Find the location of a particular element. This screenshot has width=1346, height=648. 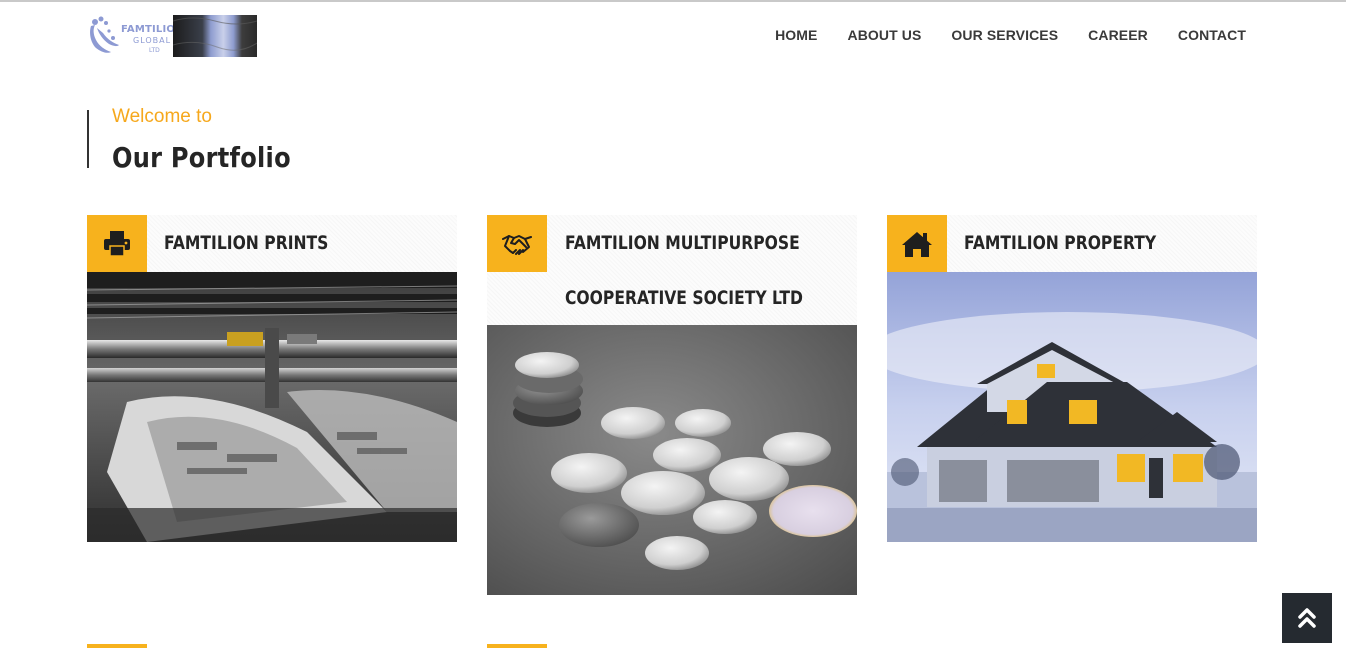

logo-text-line2: GLOBAL is located at coordinates (152, 40).